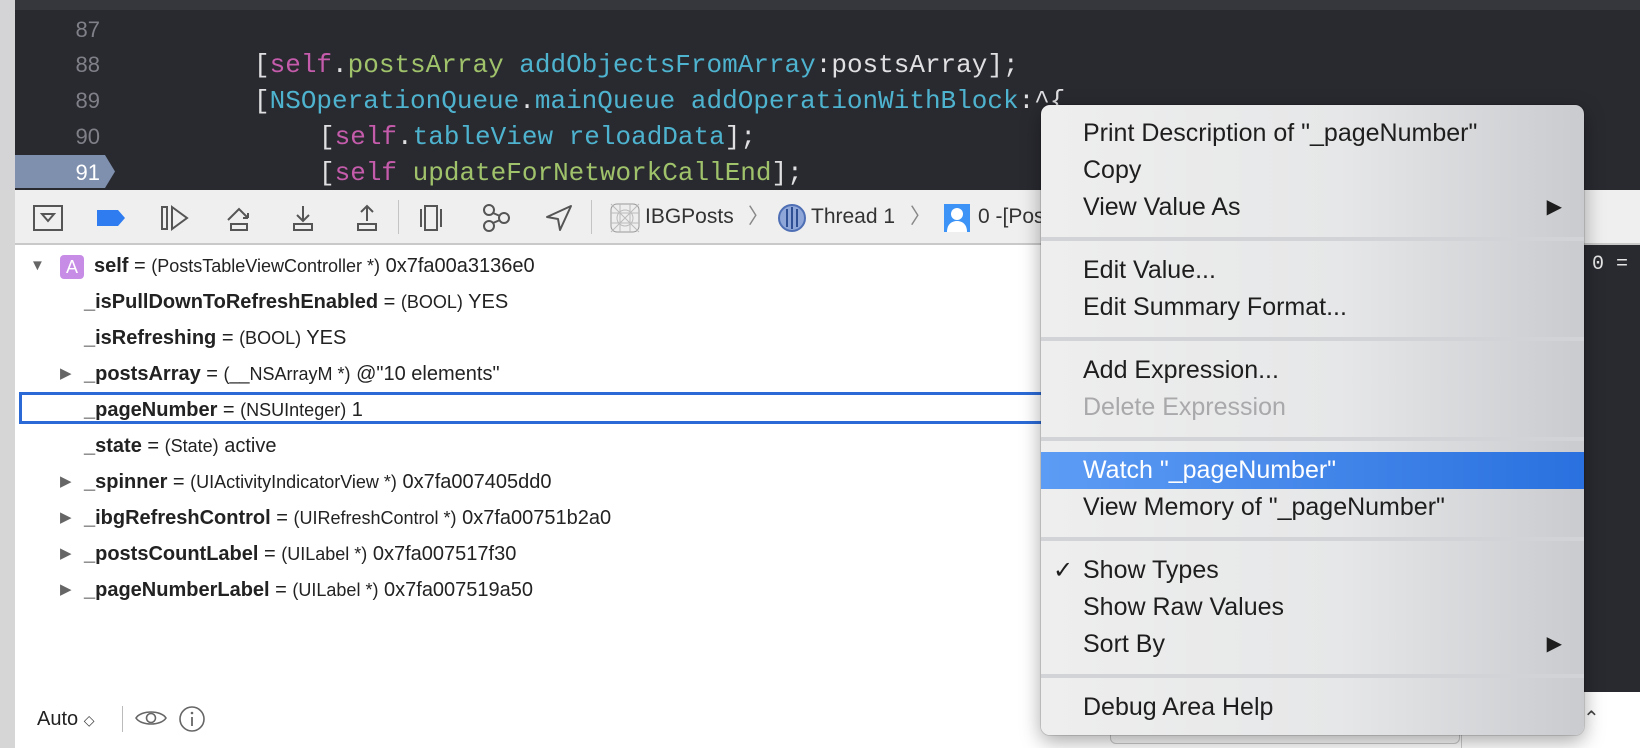 This screenshot has height=748, width=1640. Describe the element at coordinates (111, 218) in the screenshot. I see `breakpoints-toggle-button` at that location.